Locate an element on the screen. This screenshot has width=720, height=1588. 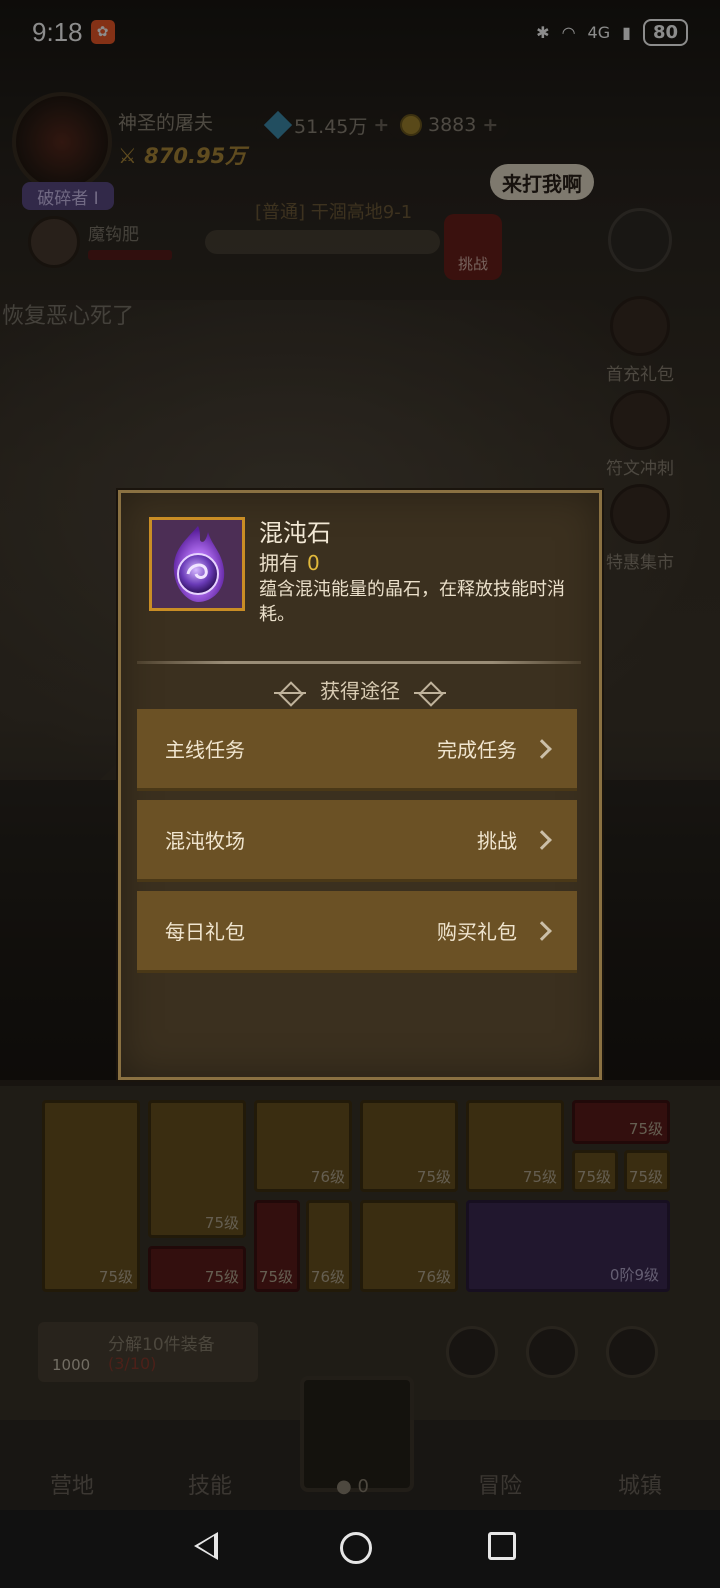
item-owned: 拥有 0 is located at coordinates (289, 561).